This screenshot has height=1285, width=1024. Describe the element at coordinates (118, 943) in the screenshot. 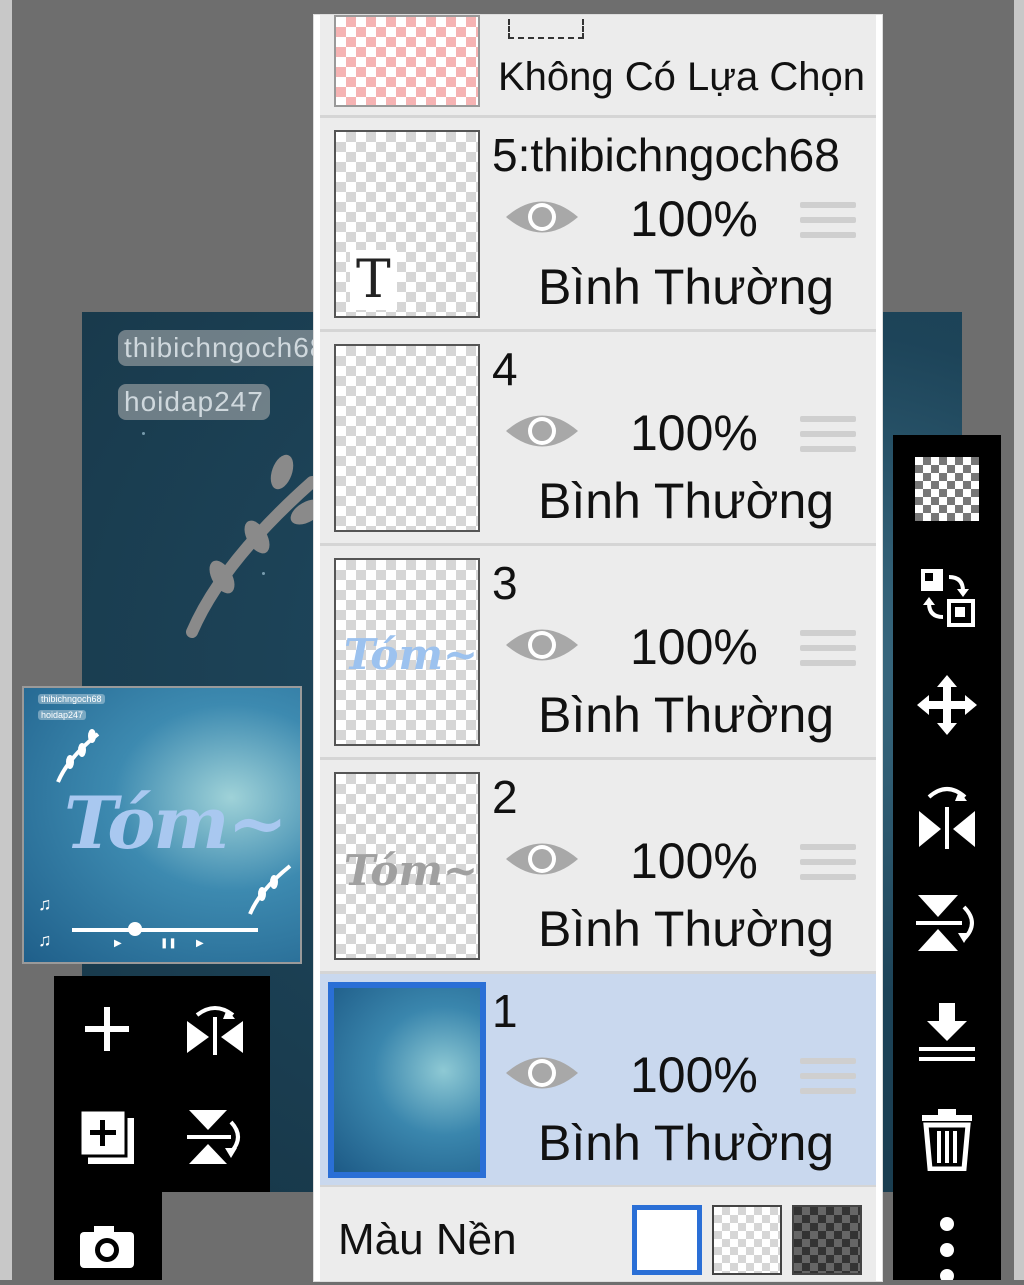

I see `play-icon: ▶` at that location.